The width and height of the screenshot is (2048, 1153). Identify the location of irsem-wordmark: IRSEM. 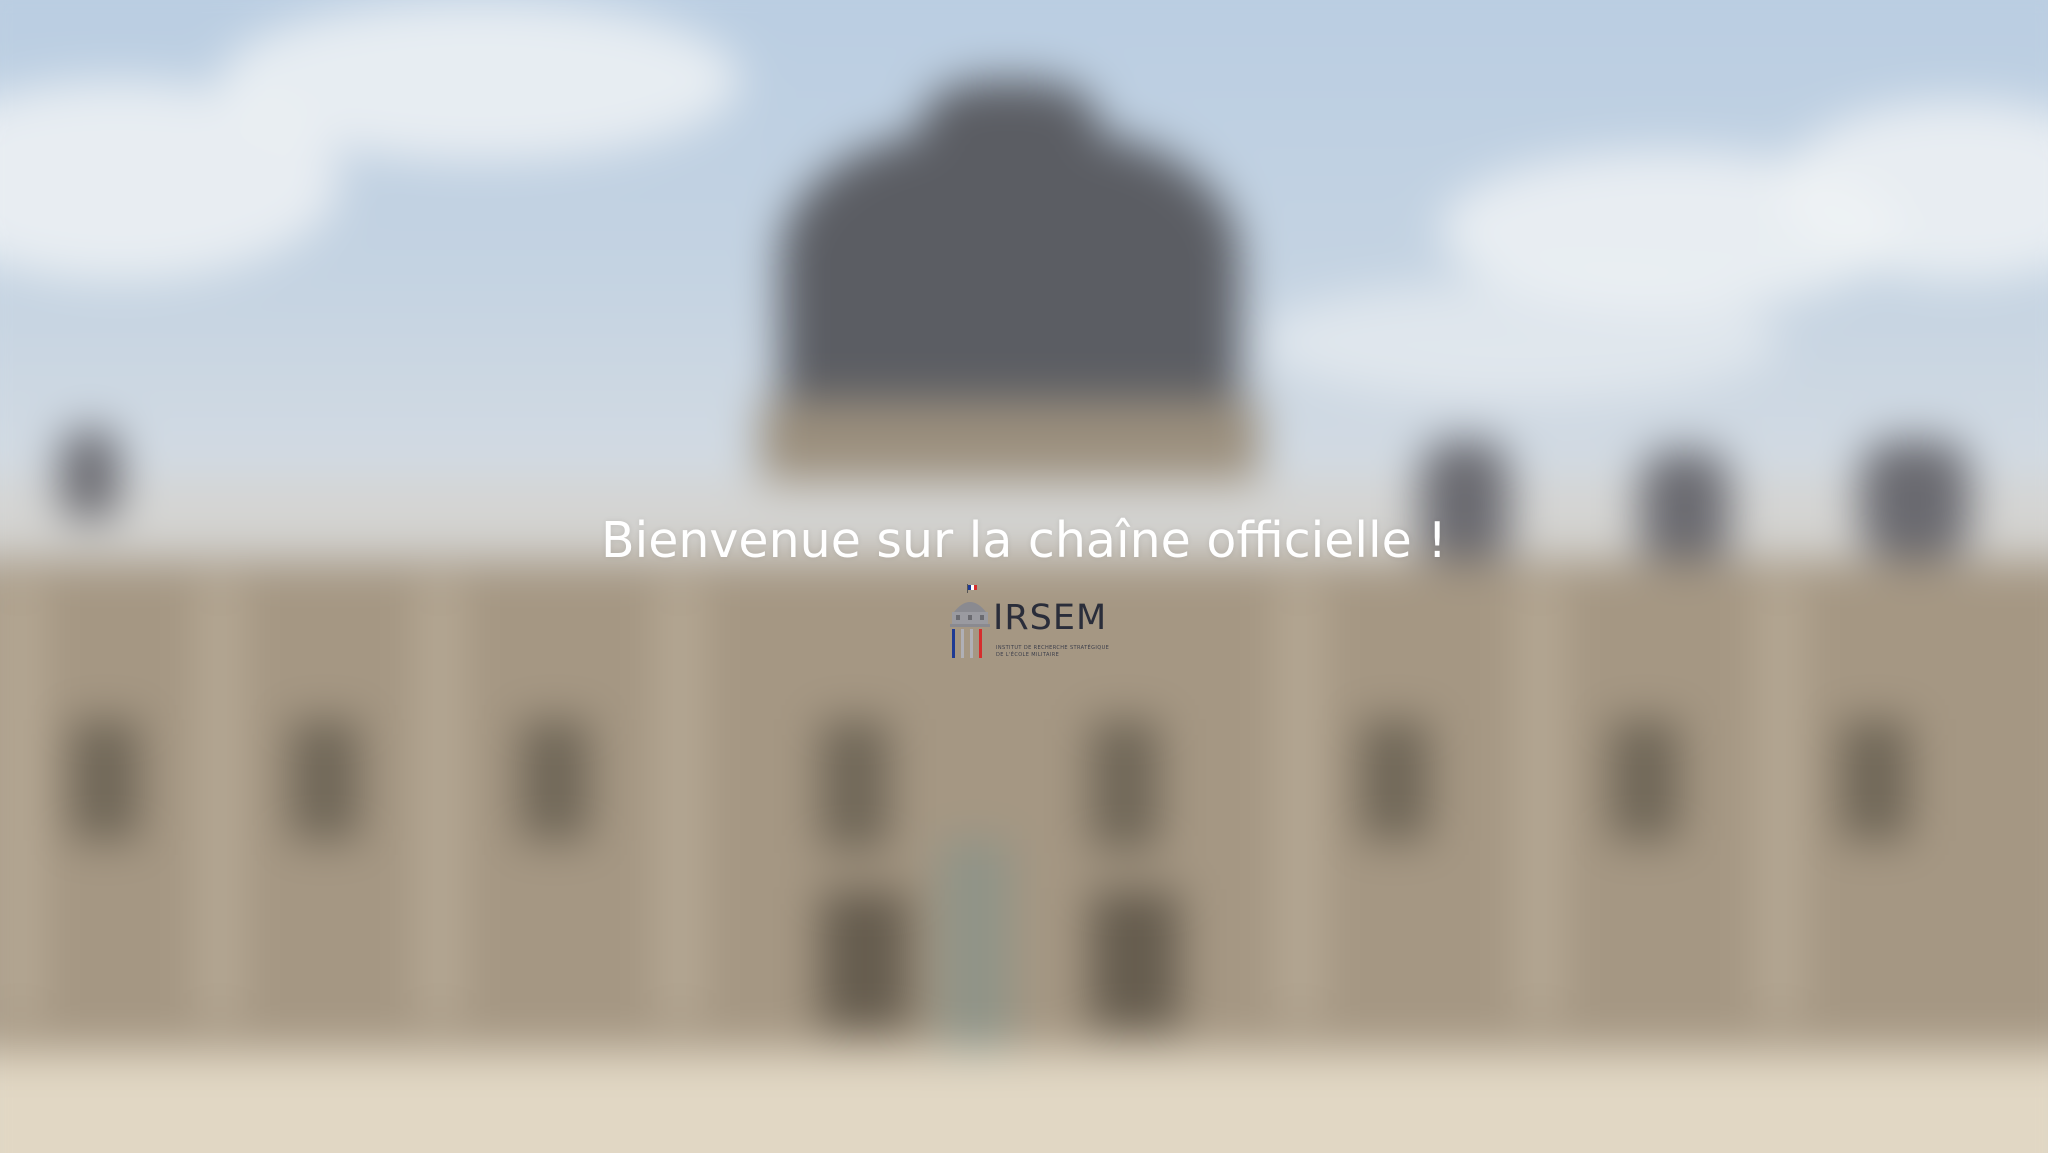
(1050, 618).